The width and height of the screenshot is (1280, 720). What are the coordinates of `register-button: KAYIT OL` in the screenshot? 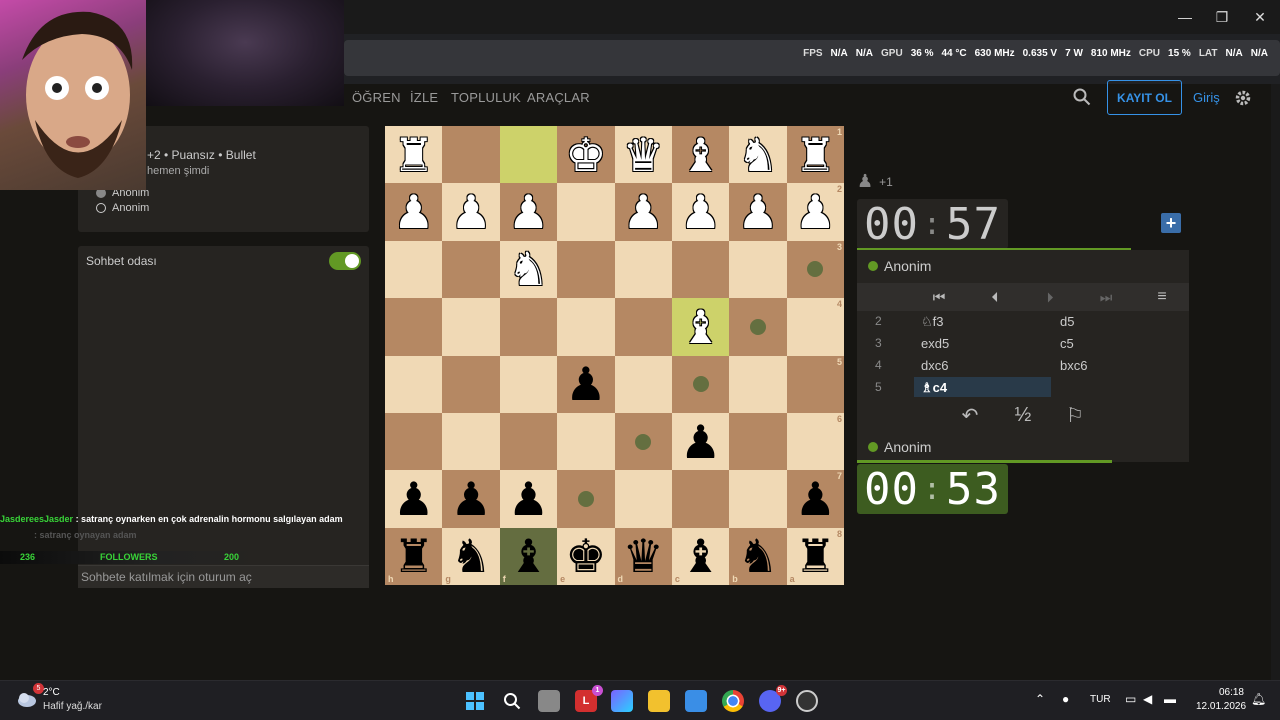 It's located at (1144, 97).